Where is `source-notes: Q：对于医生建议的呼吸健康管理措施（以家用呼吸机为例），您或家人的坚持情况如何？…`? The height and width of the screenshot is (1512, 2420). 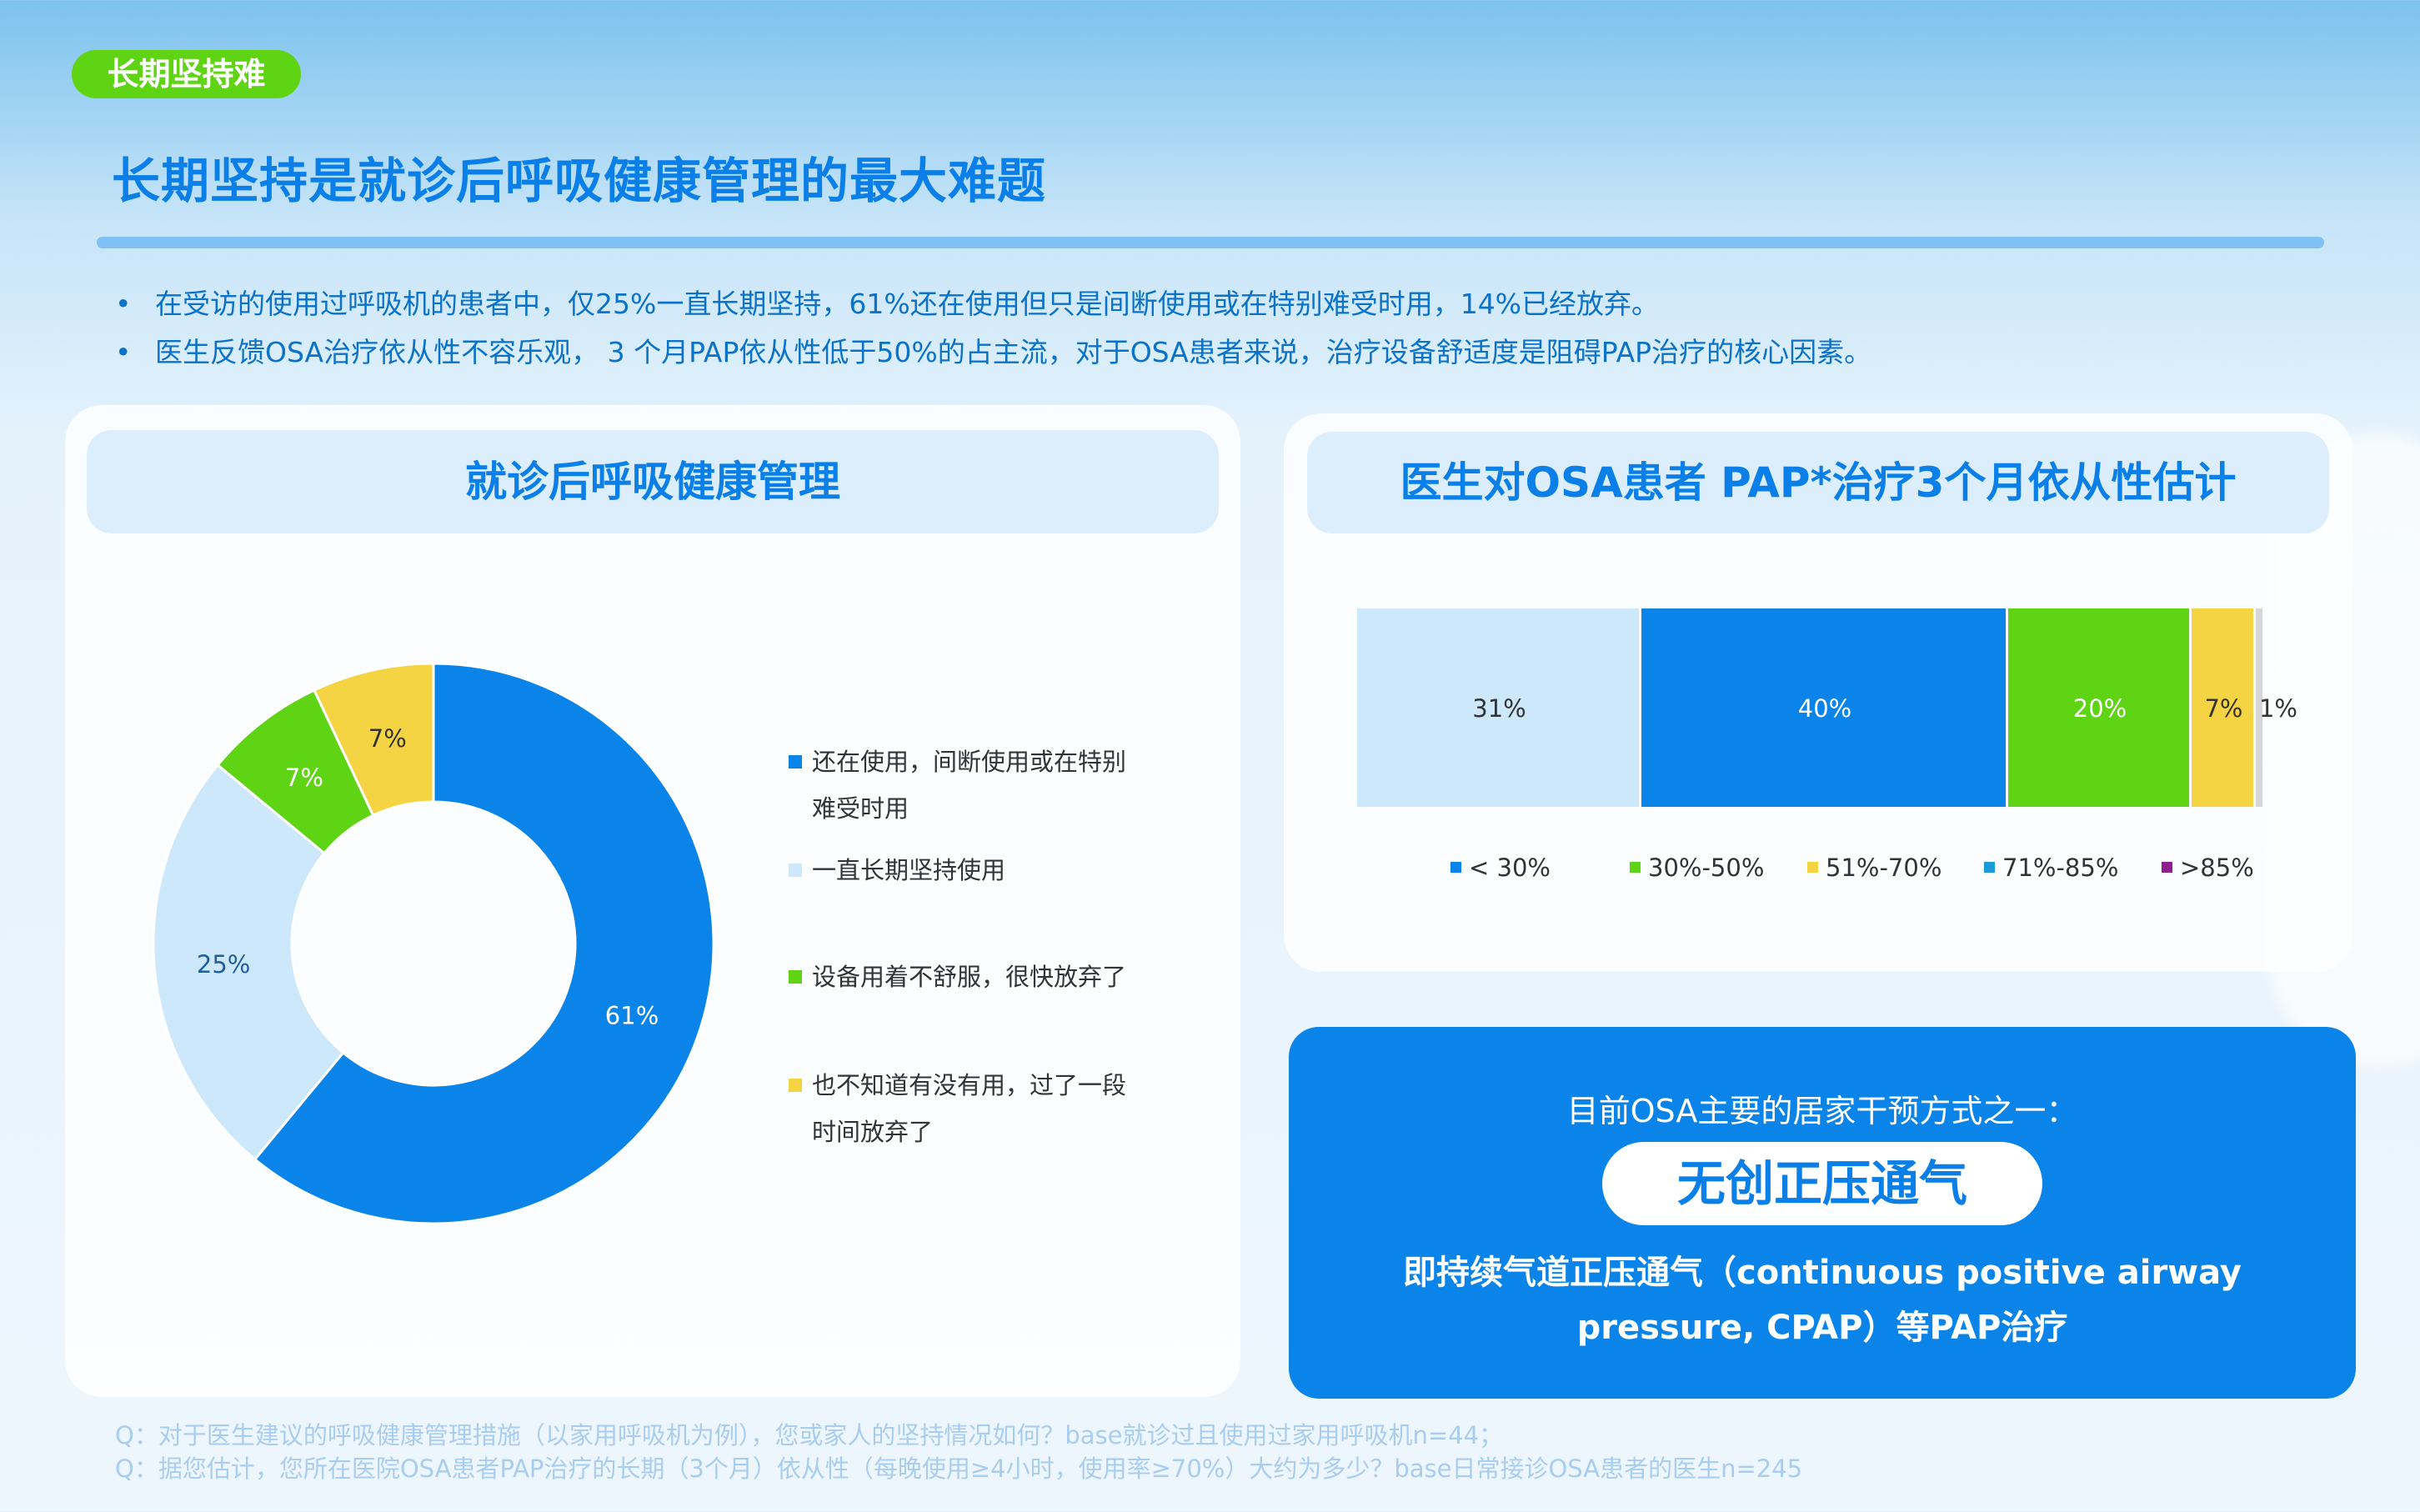
source-notes: Q：对于医生建议的呼吸健康管理措施（以家用呼吸机为例），您或家人的坚持情况如何？… is located at coordinates (958, 1452).